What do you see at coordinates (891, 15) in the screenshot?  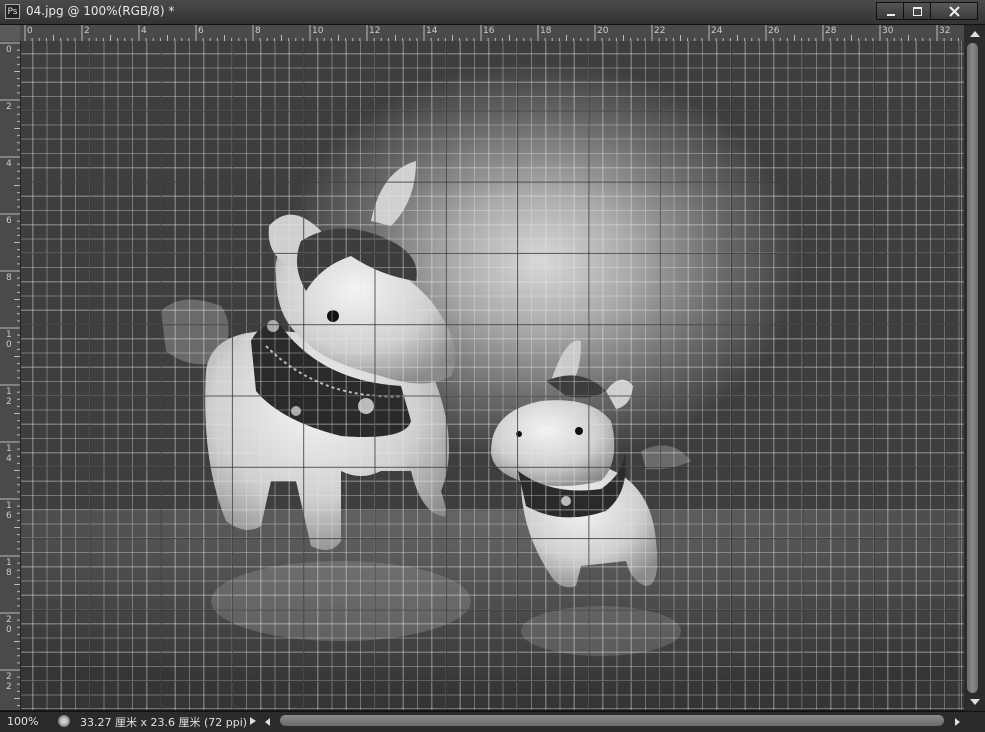 I see `minimize-icon` at bounding box center [891, 15].